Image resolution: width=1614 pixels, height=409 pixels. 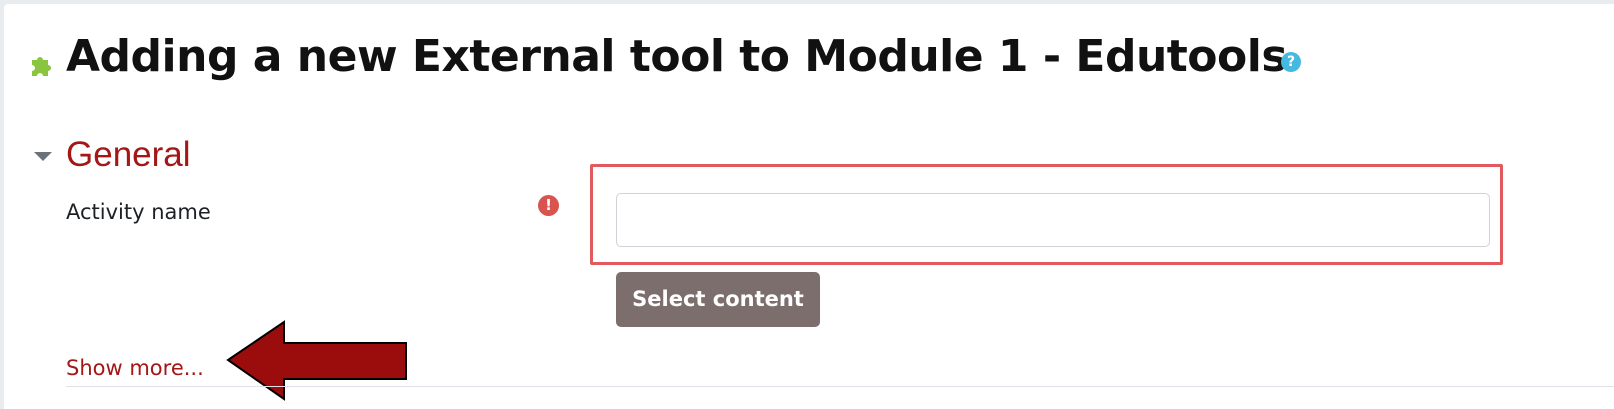 What do you see at coordinates (1291, 62) in the screenshot?
I see `help-icon: ?` at bounding box center [1291, 62].